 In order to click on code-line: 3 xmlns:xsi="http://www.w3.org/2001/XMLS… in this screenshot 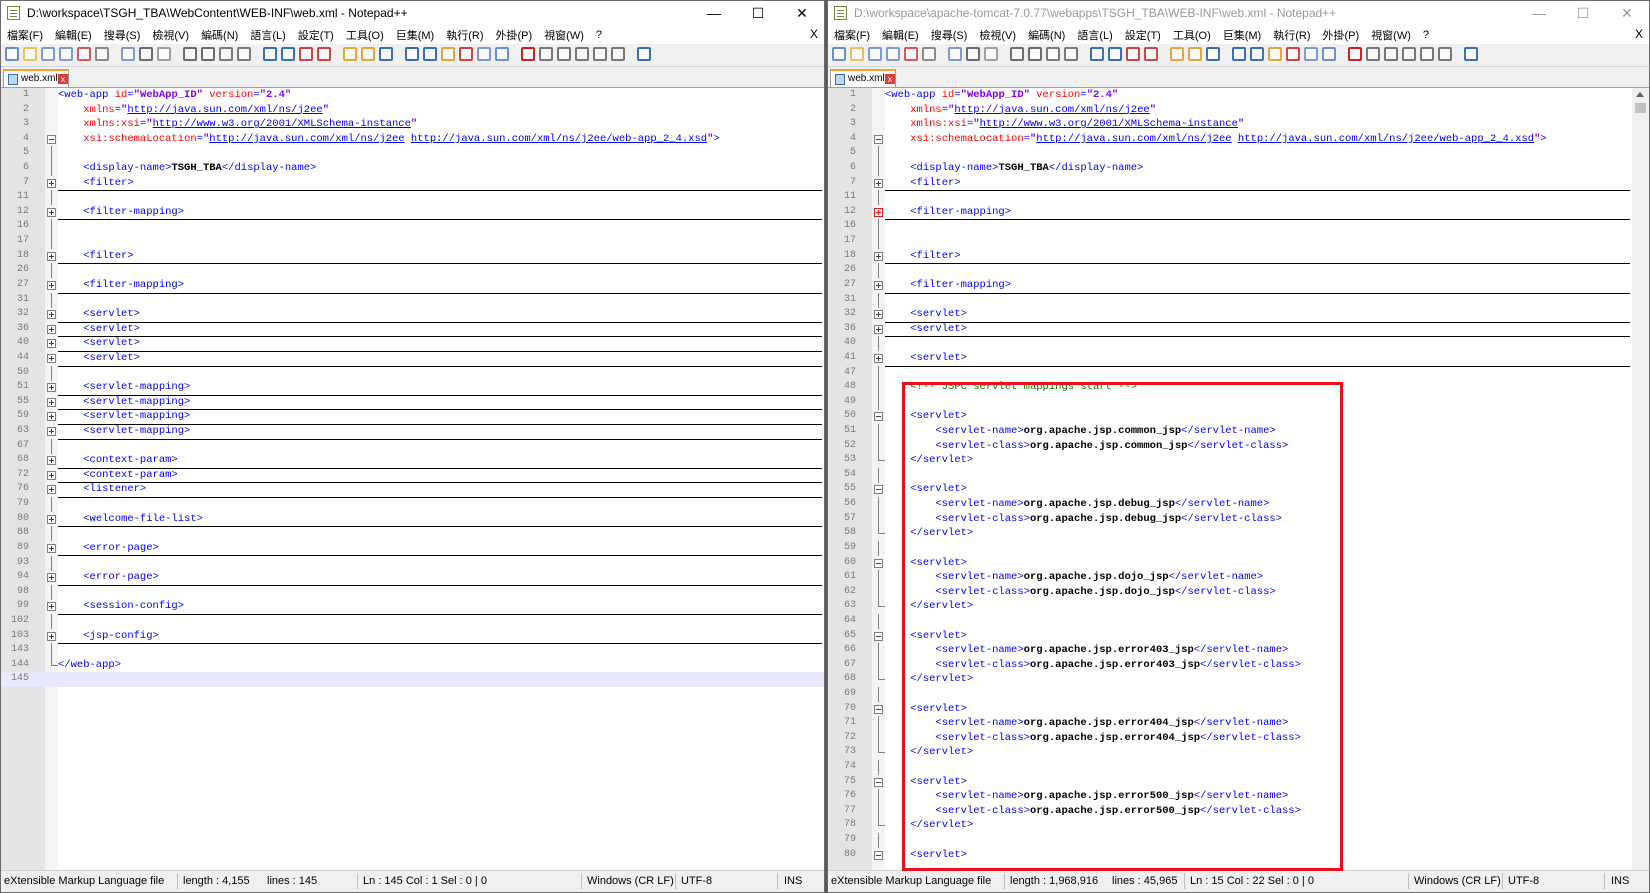, I will do `click(1230, 124)`.